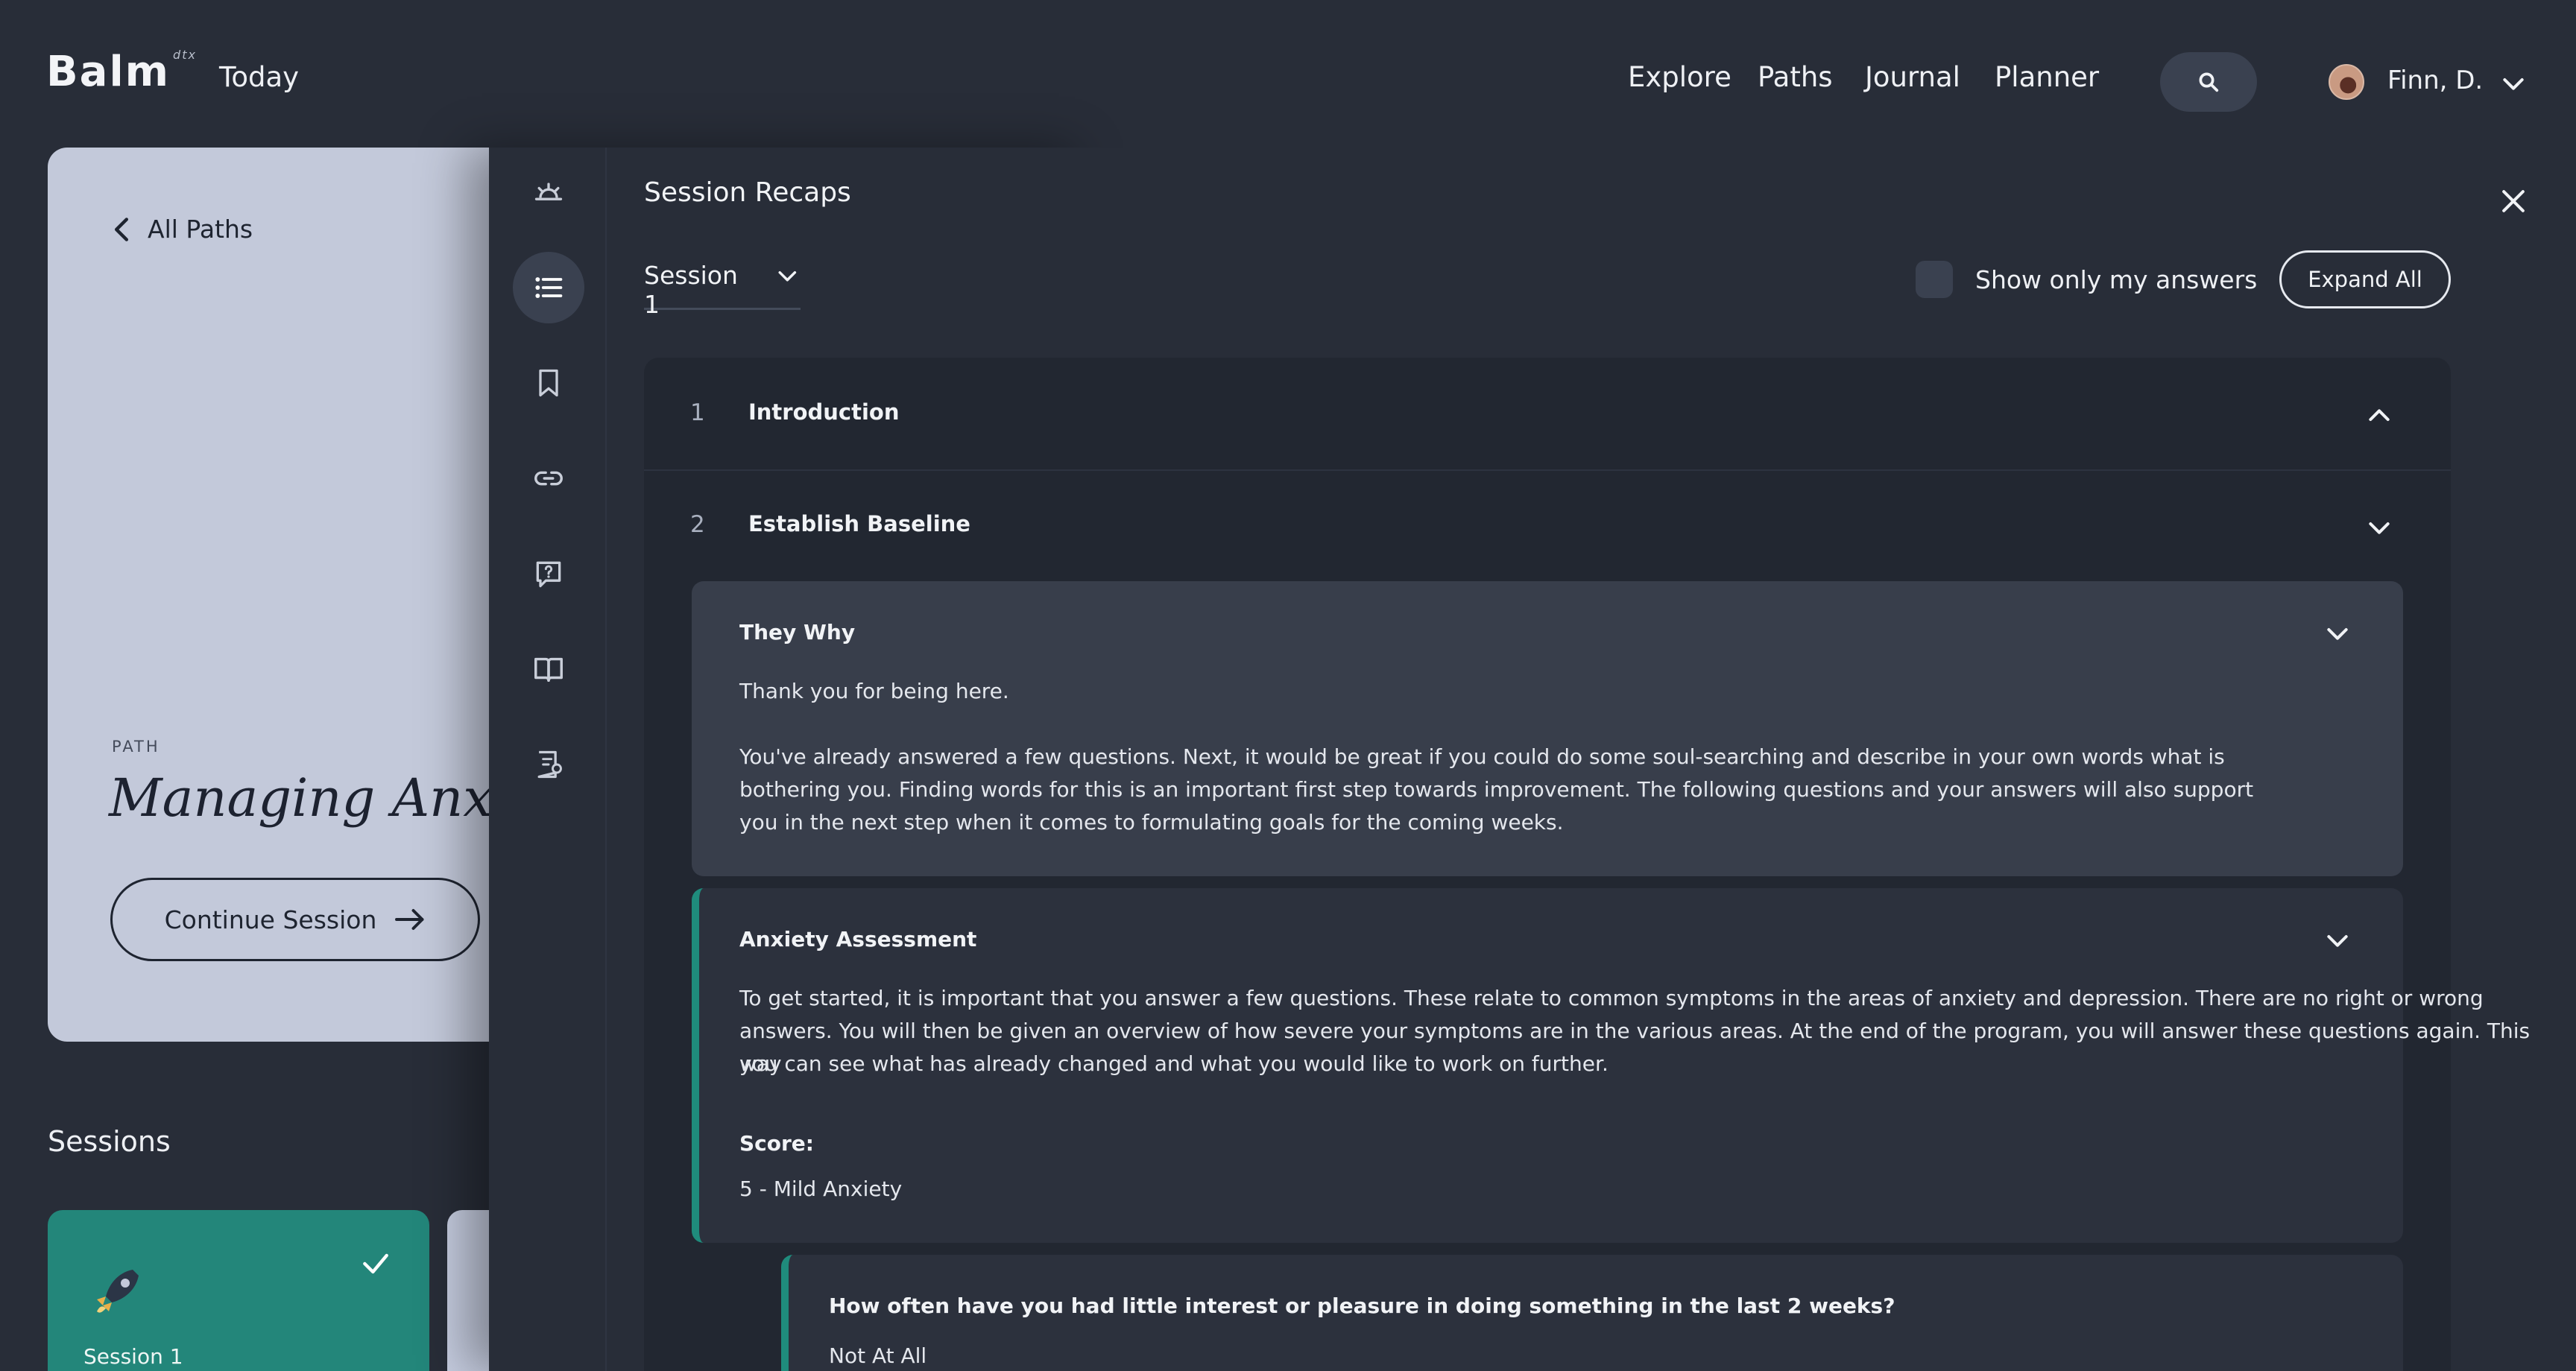 The image size is (2576, 1371). I want to click on rail-help-button, so click(548, 573).